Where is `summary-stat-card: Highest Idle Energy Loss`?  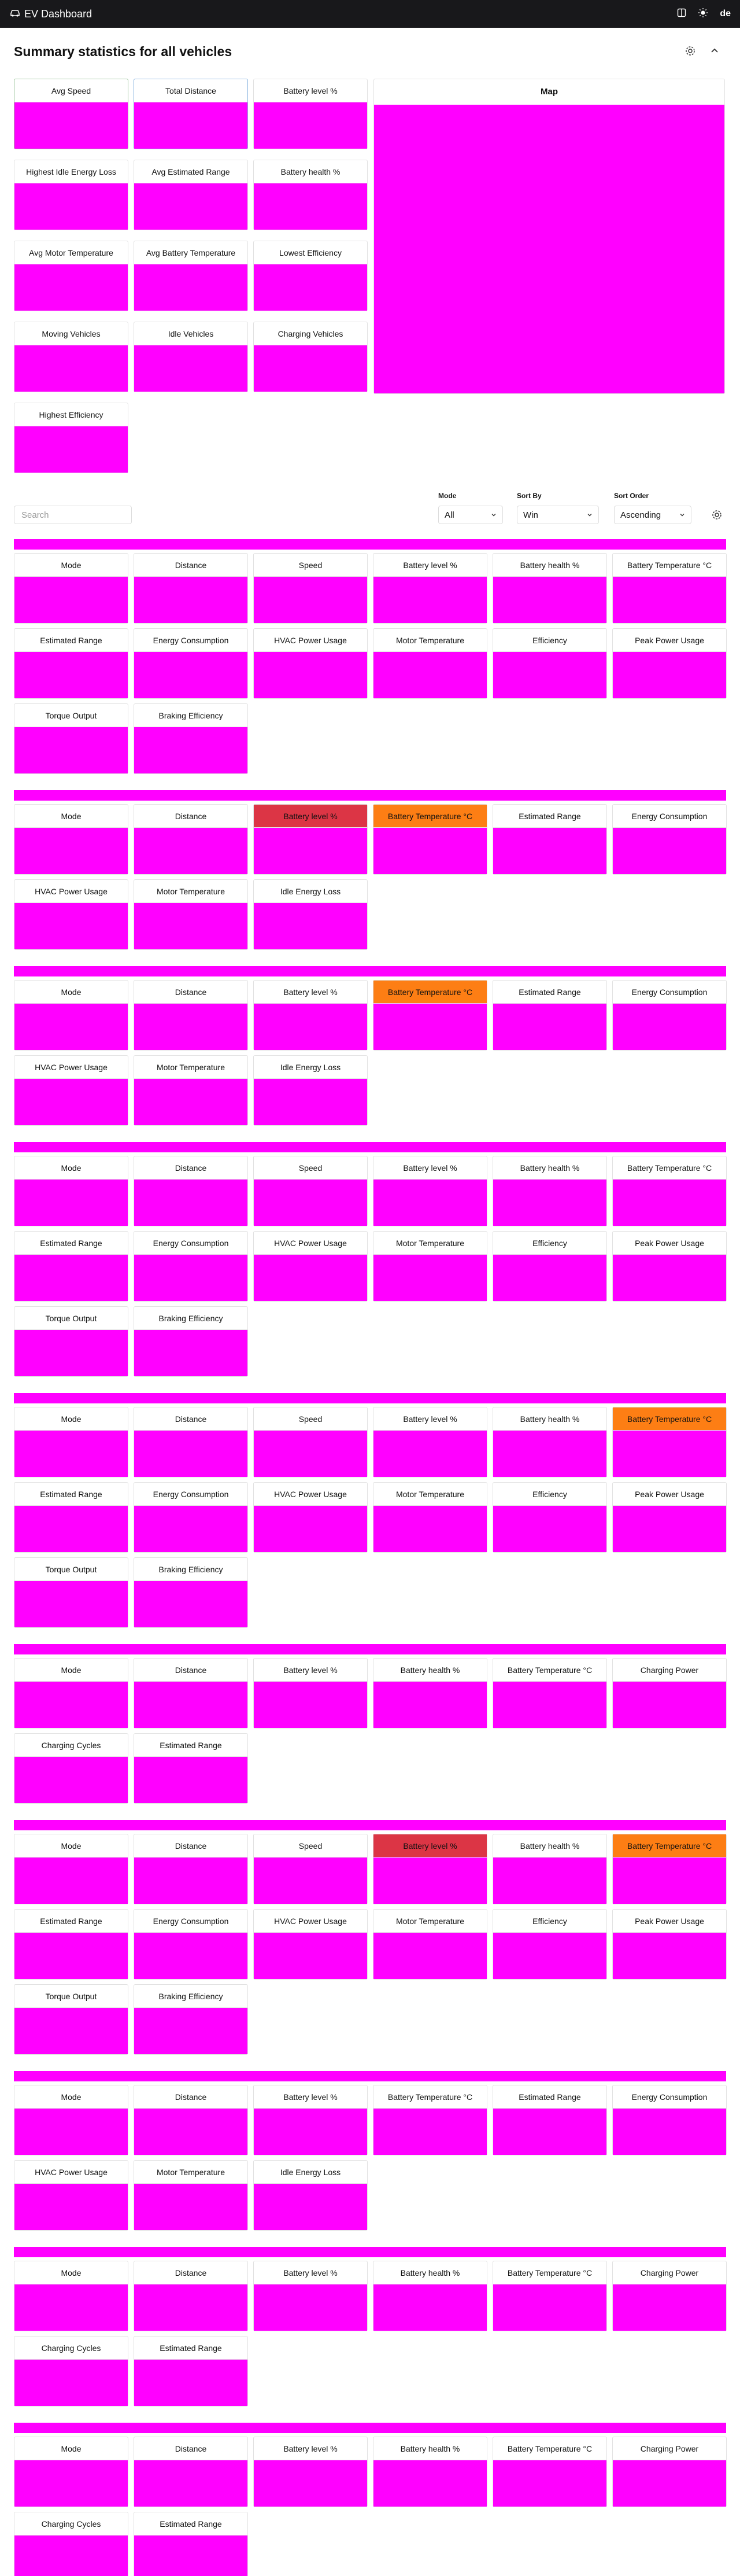 summary-stat-card: Highest Idle Energy Loss is located at coordinates (71, 195).